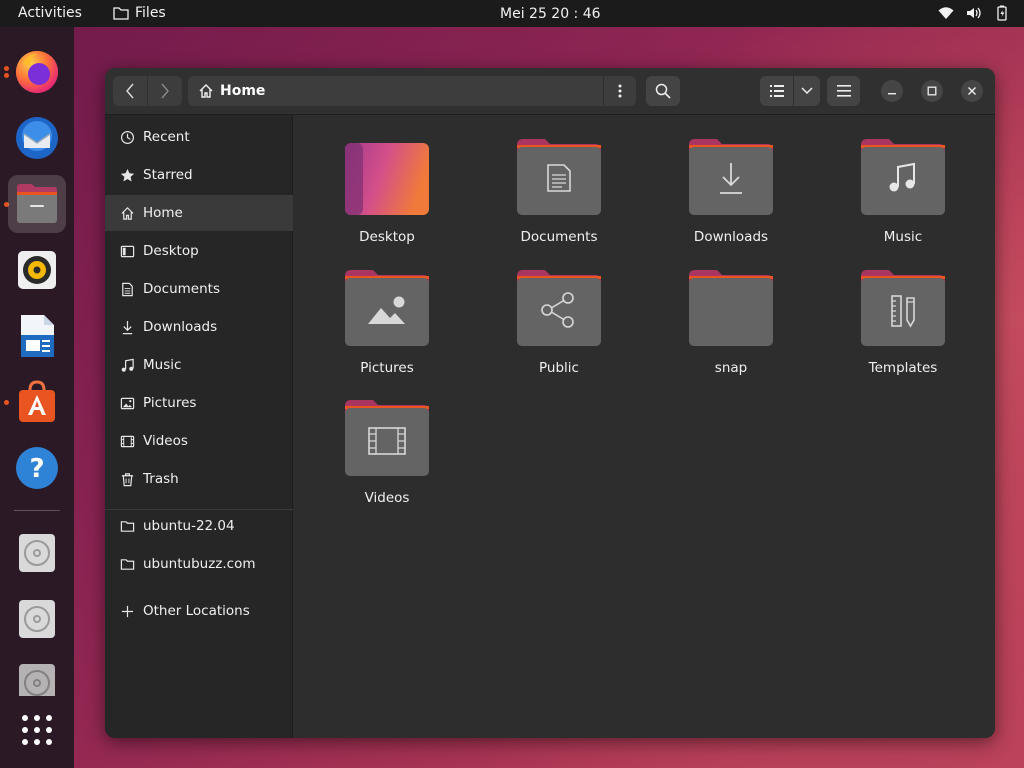 The height and width of the screenshot is (768, 1024). I want to click on folder-label: Templates, so click(903, 368).